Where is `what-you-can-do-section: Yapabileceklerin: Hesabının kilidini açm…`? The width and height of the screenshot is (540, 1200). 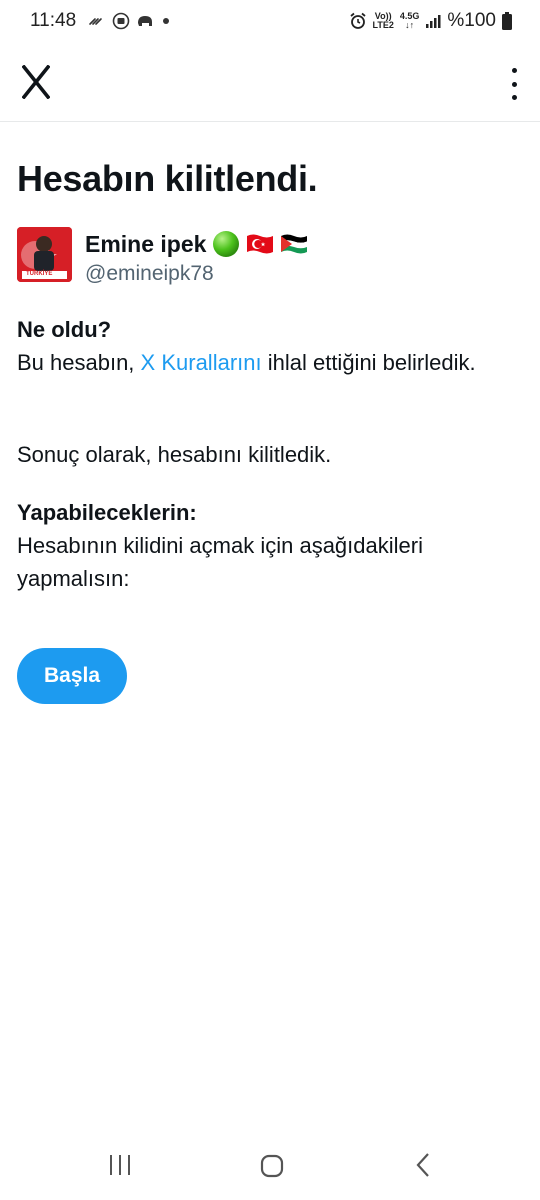
what-you-can-do-section: Yapabileceklerin: Hesabının kilidini açm… is located at coordinates (270, 545).